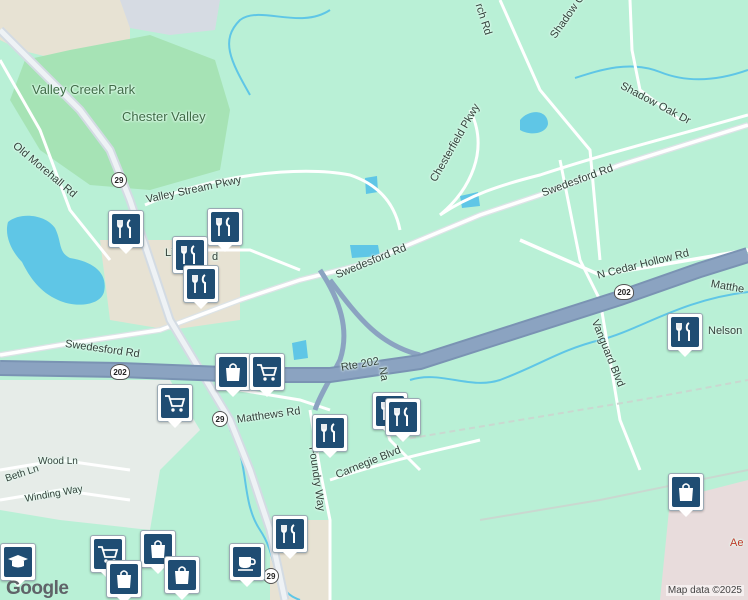 Image resolution: width=748 pixels, height=600 pixels. I want to click on developed-area, so click(170, 17).